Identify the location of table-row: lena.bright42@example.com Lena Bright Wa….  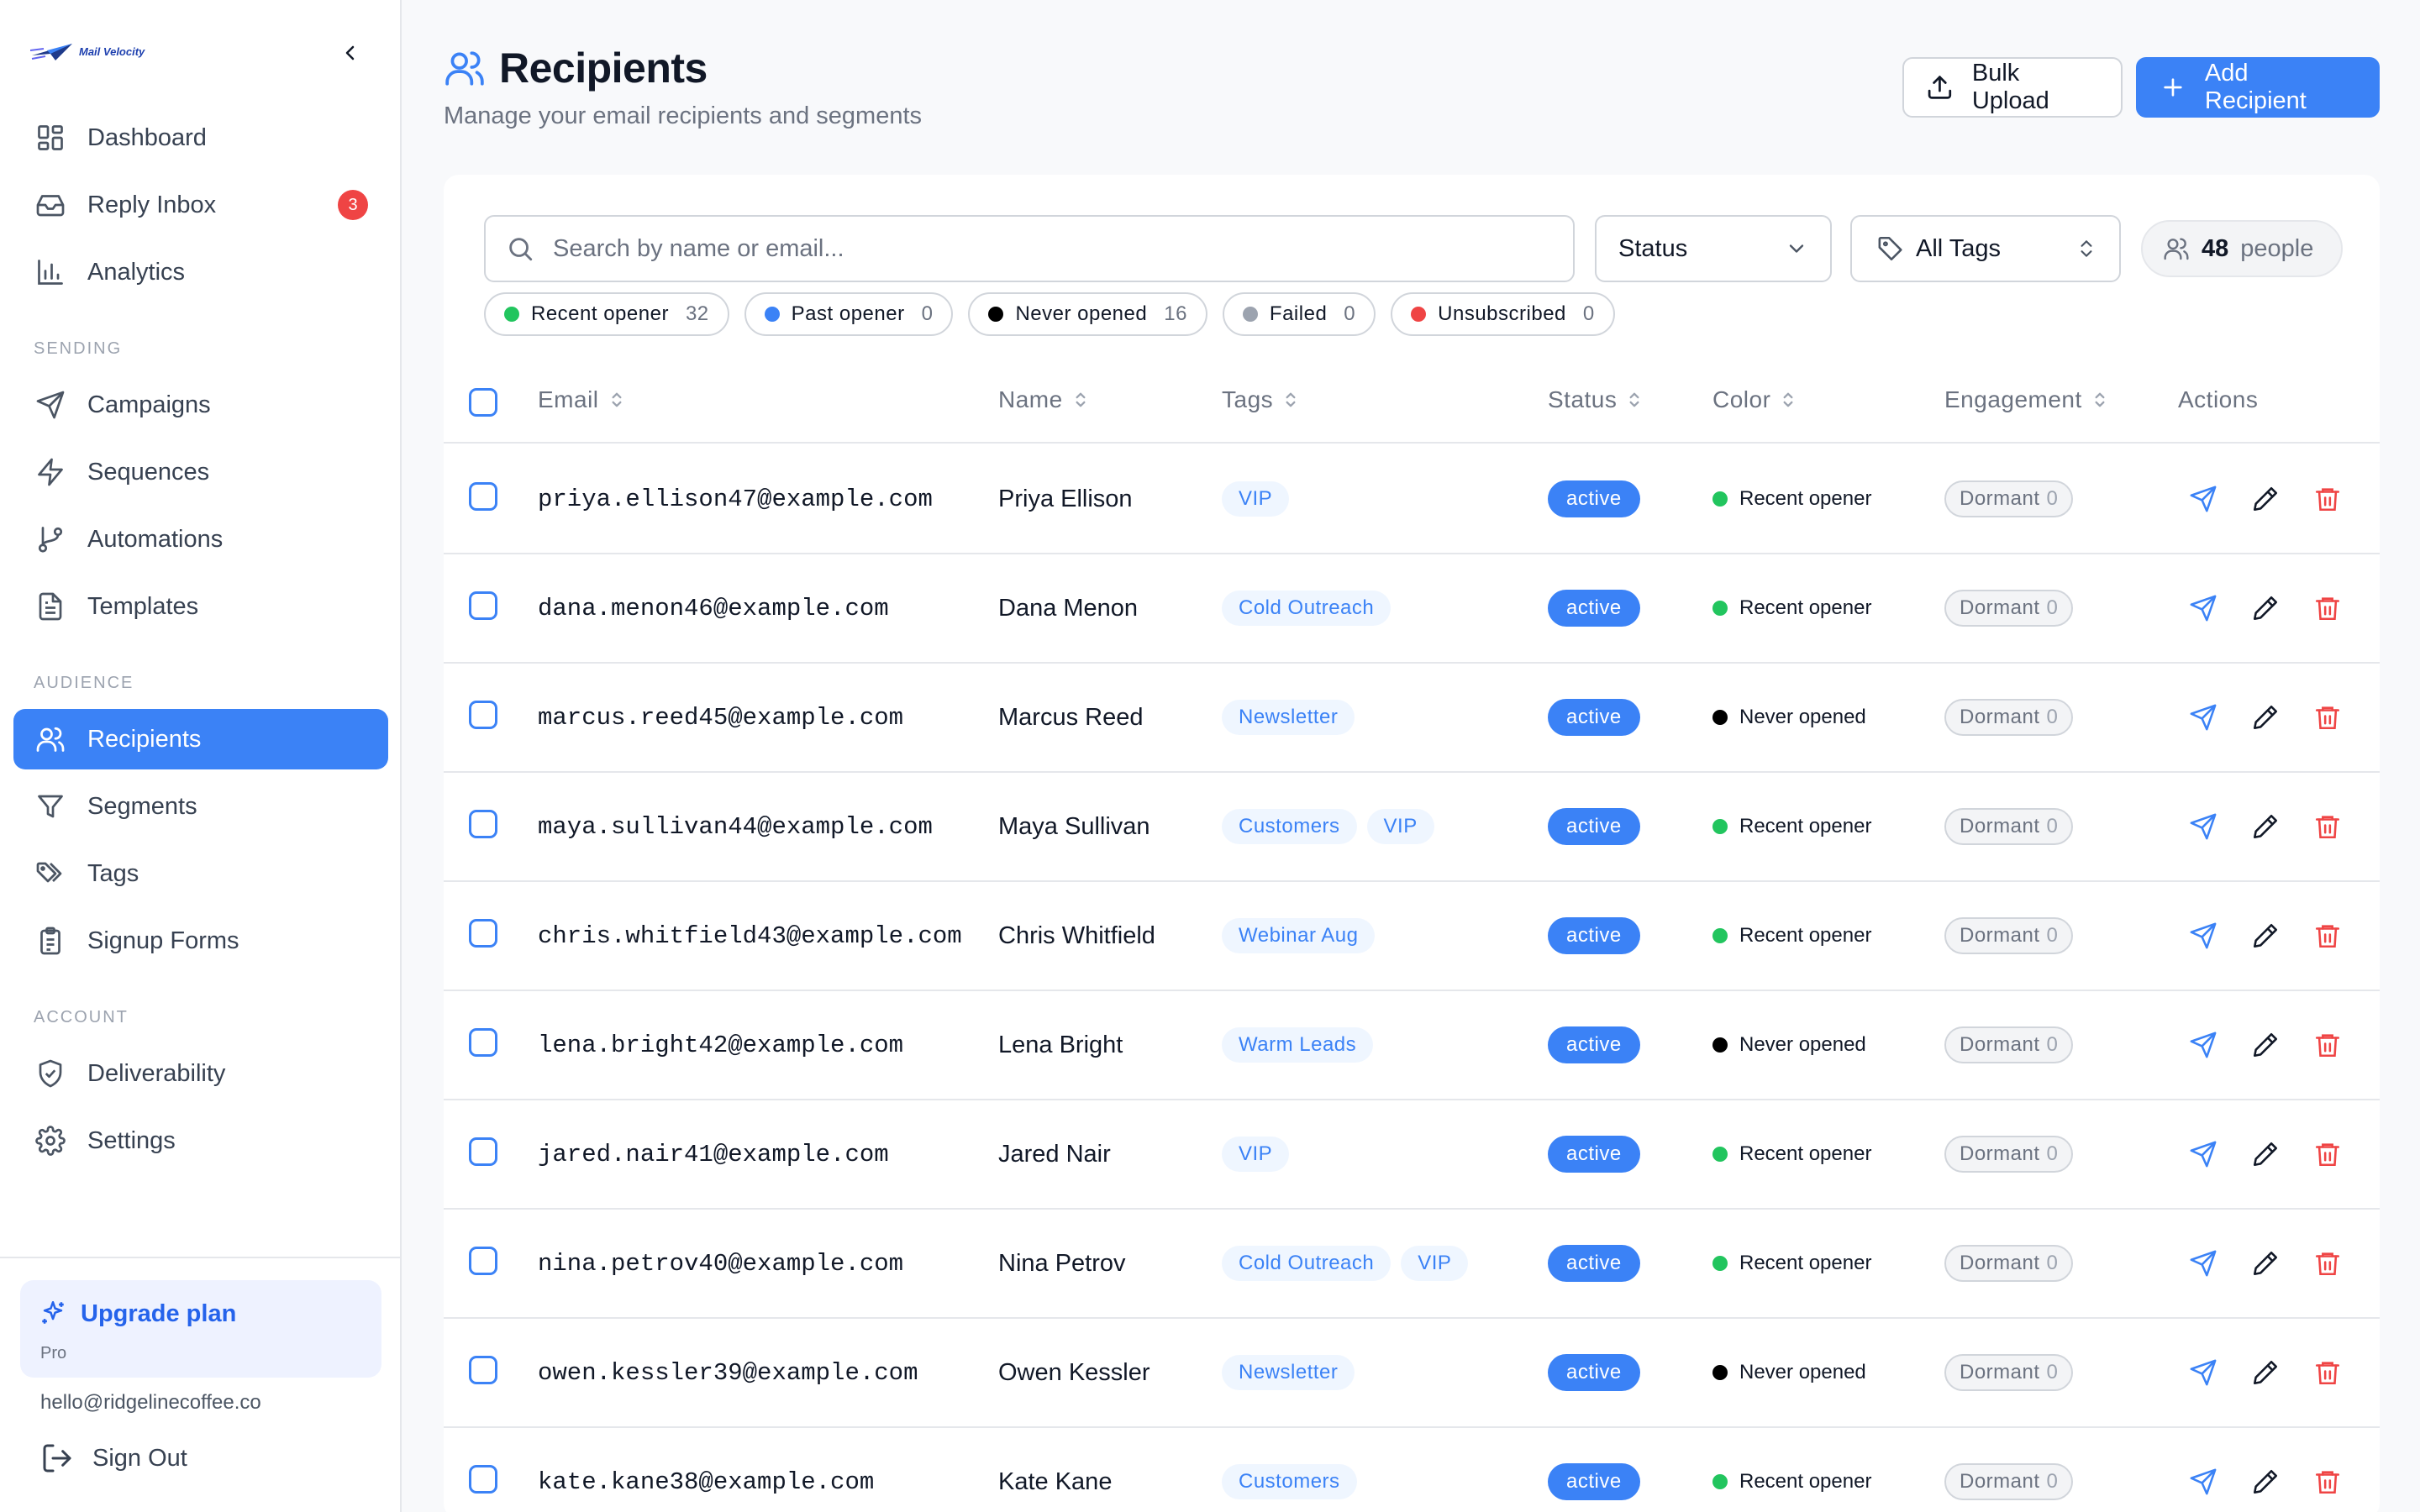
(1412, 1045).